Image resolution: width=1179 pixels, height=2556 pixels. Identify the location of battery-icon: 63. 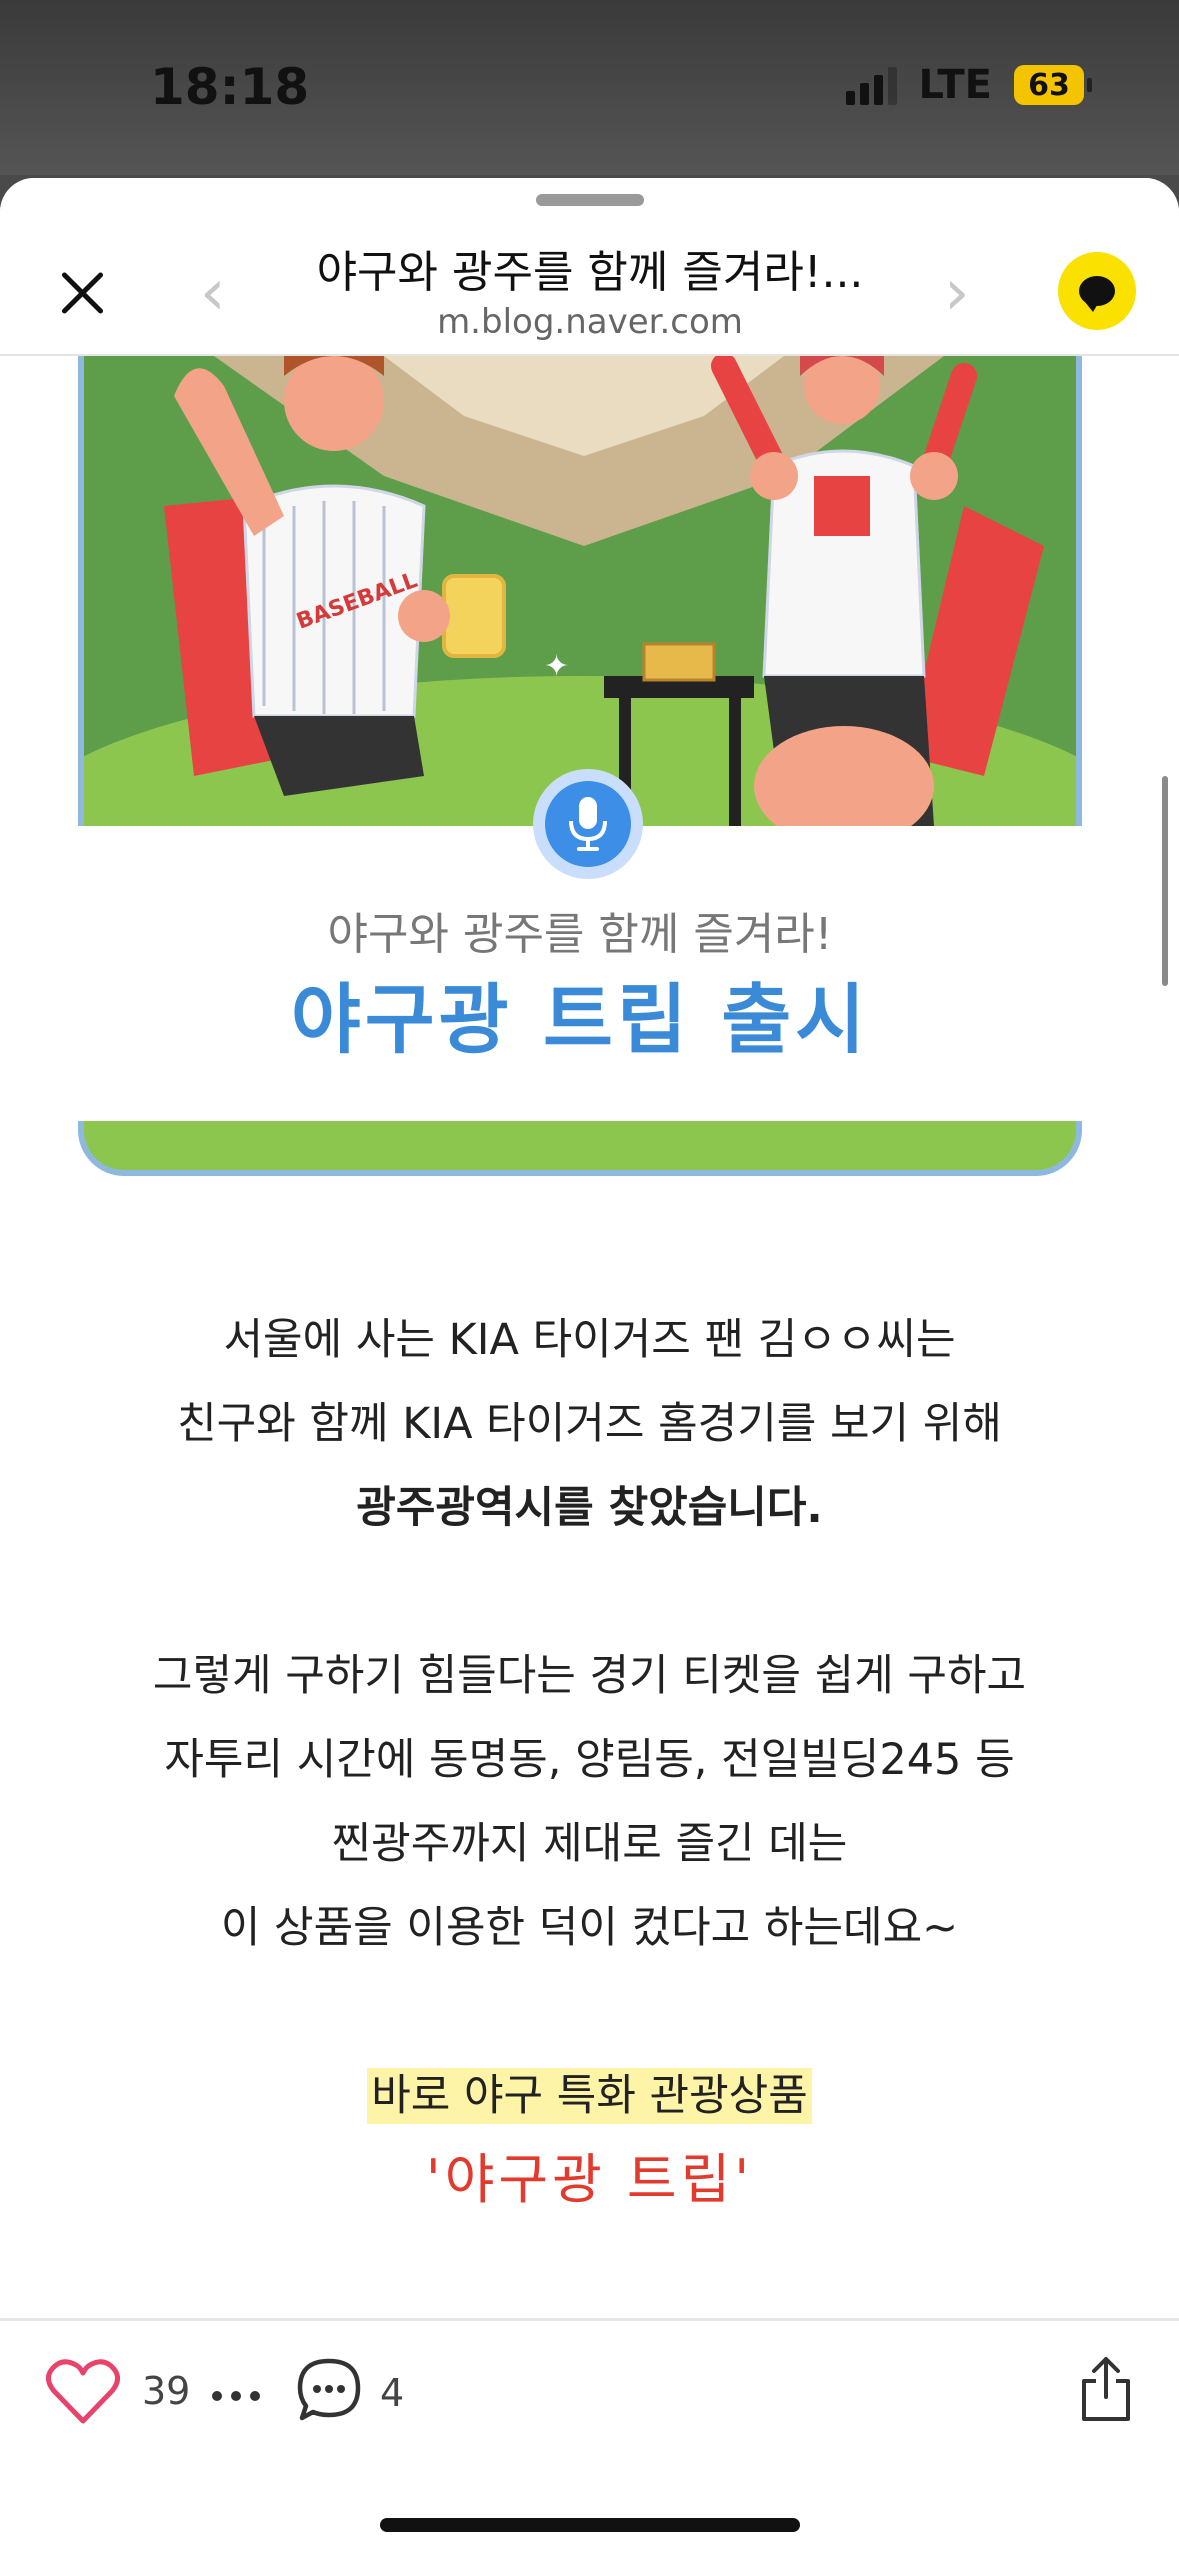
(1053, 85).